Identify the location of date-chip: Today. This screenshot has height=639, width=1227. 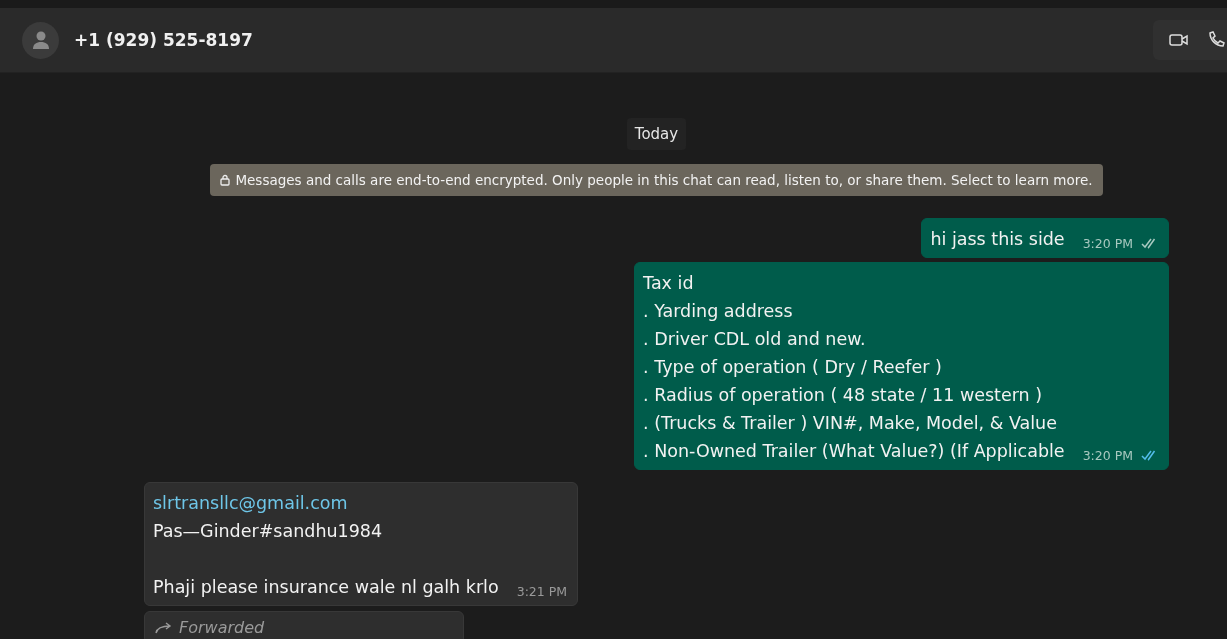
(656, 134).